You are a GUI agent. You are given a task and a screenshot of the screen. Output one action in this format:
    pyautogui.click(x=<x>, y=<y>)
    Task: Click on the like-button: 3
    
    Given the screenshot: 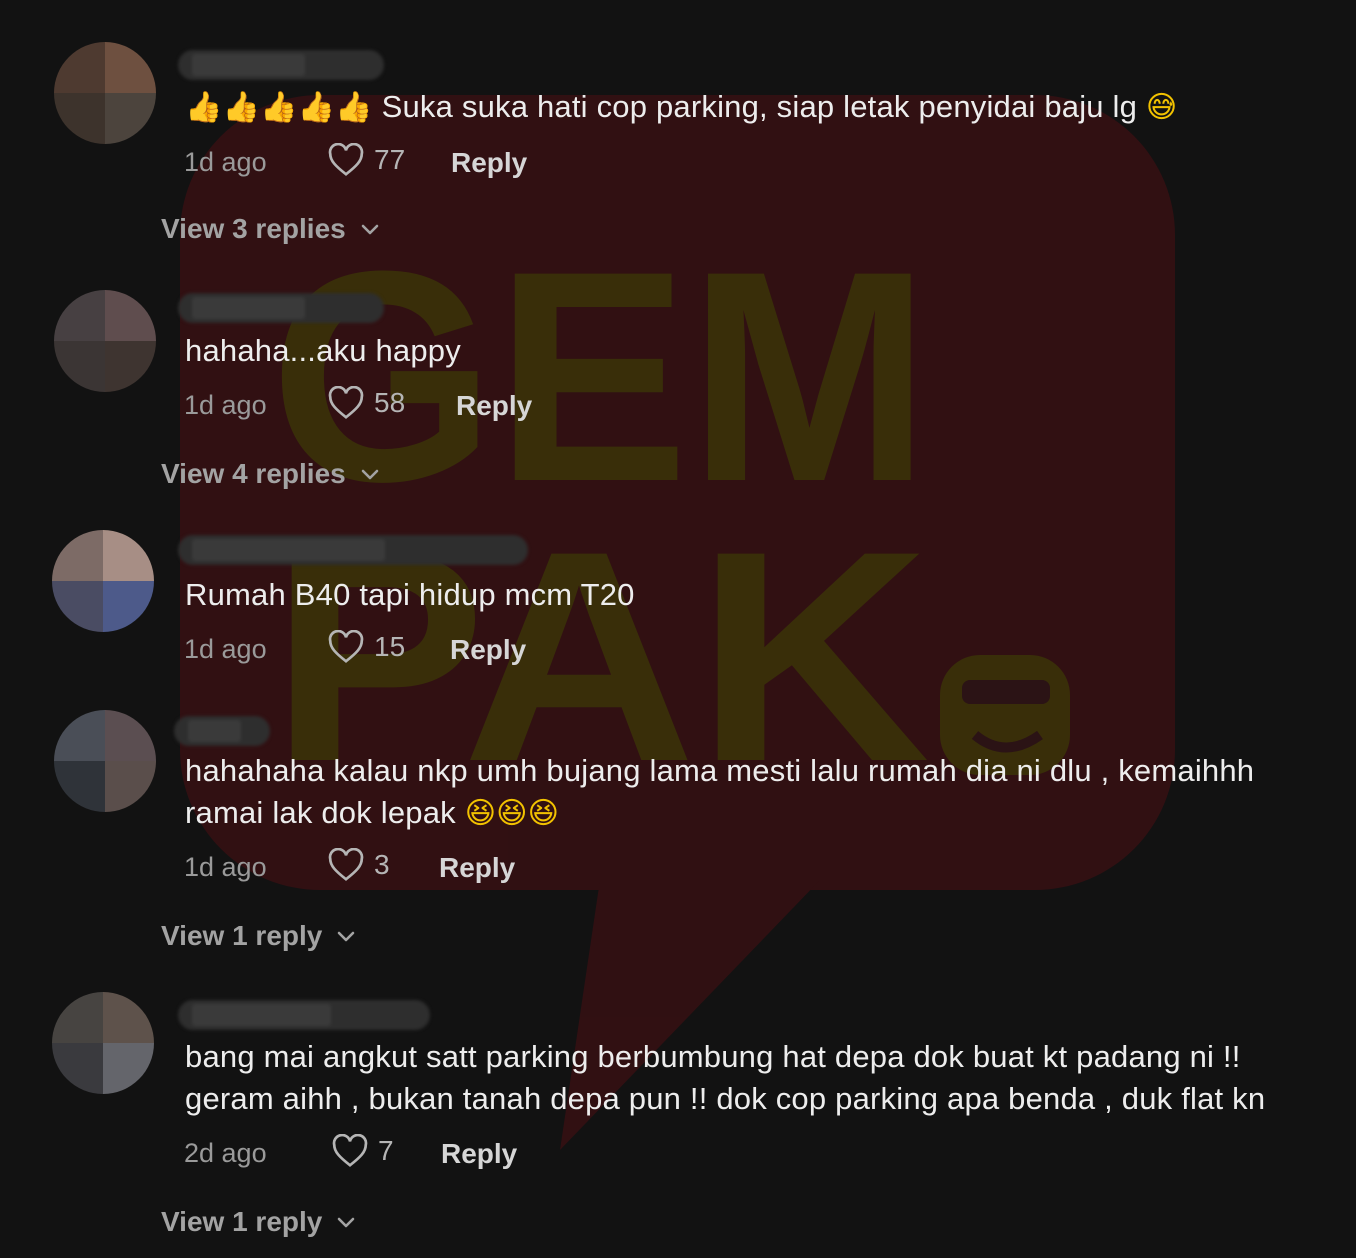 What is the action you would take?
    pyautogui.click(x=359, y=865)
    